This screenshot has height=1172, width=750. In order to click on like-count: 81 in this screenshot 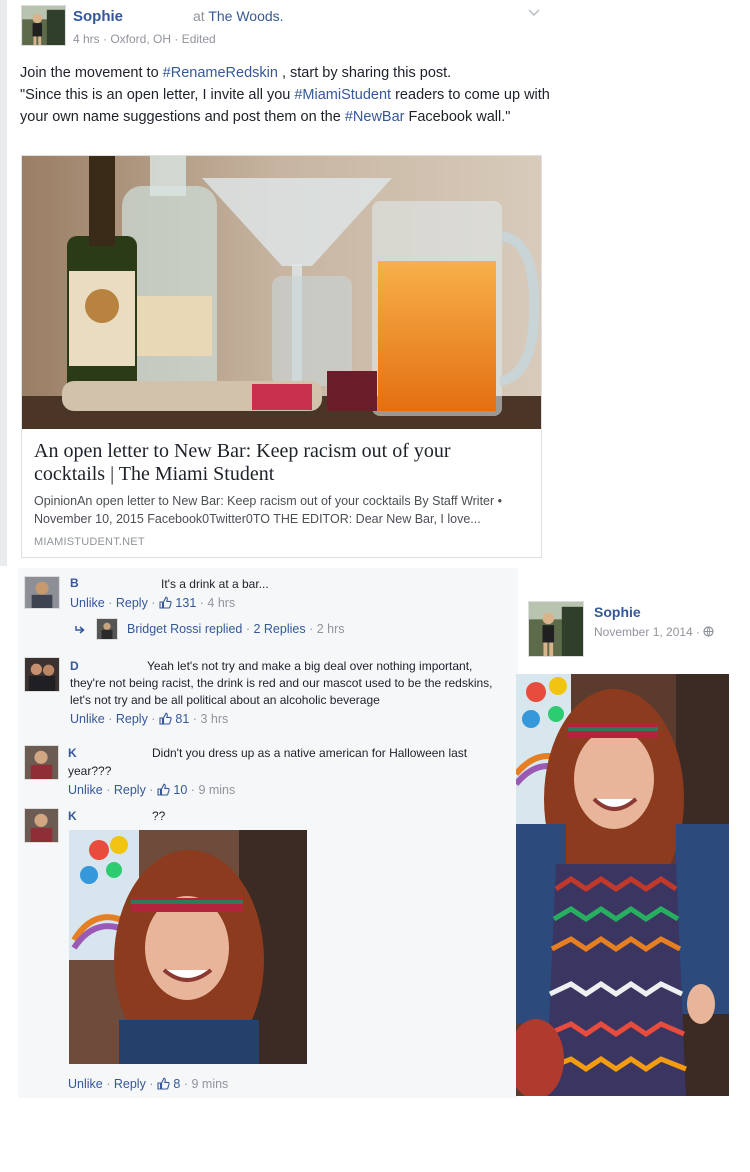, I will do `click(182, 719)`.